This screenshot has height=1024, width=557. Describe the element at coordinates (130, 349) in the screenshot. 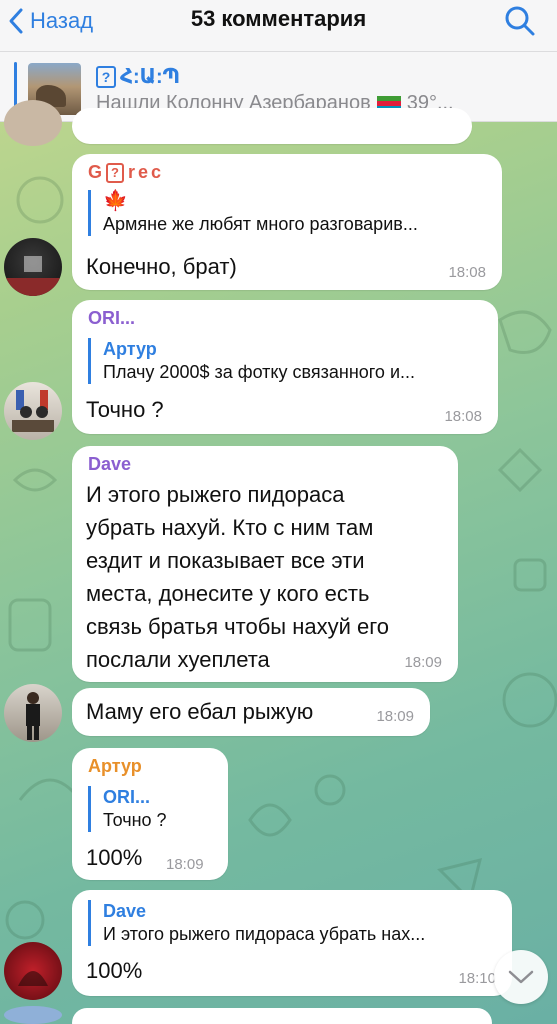

I see `reply-author: Артур` at that location.